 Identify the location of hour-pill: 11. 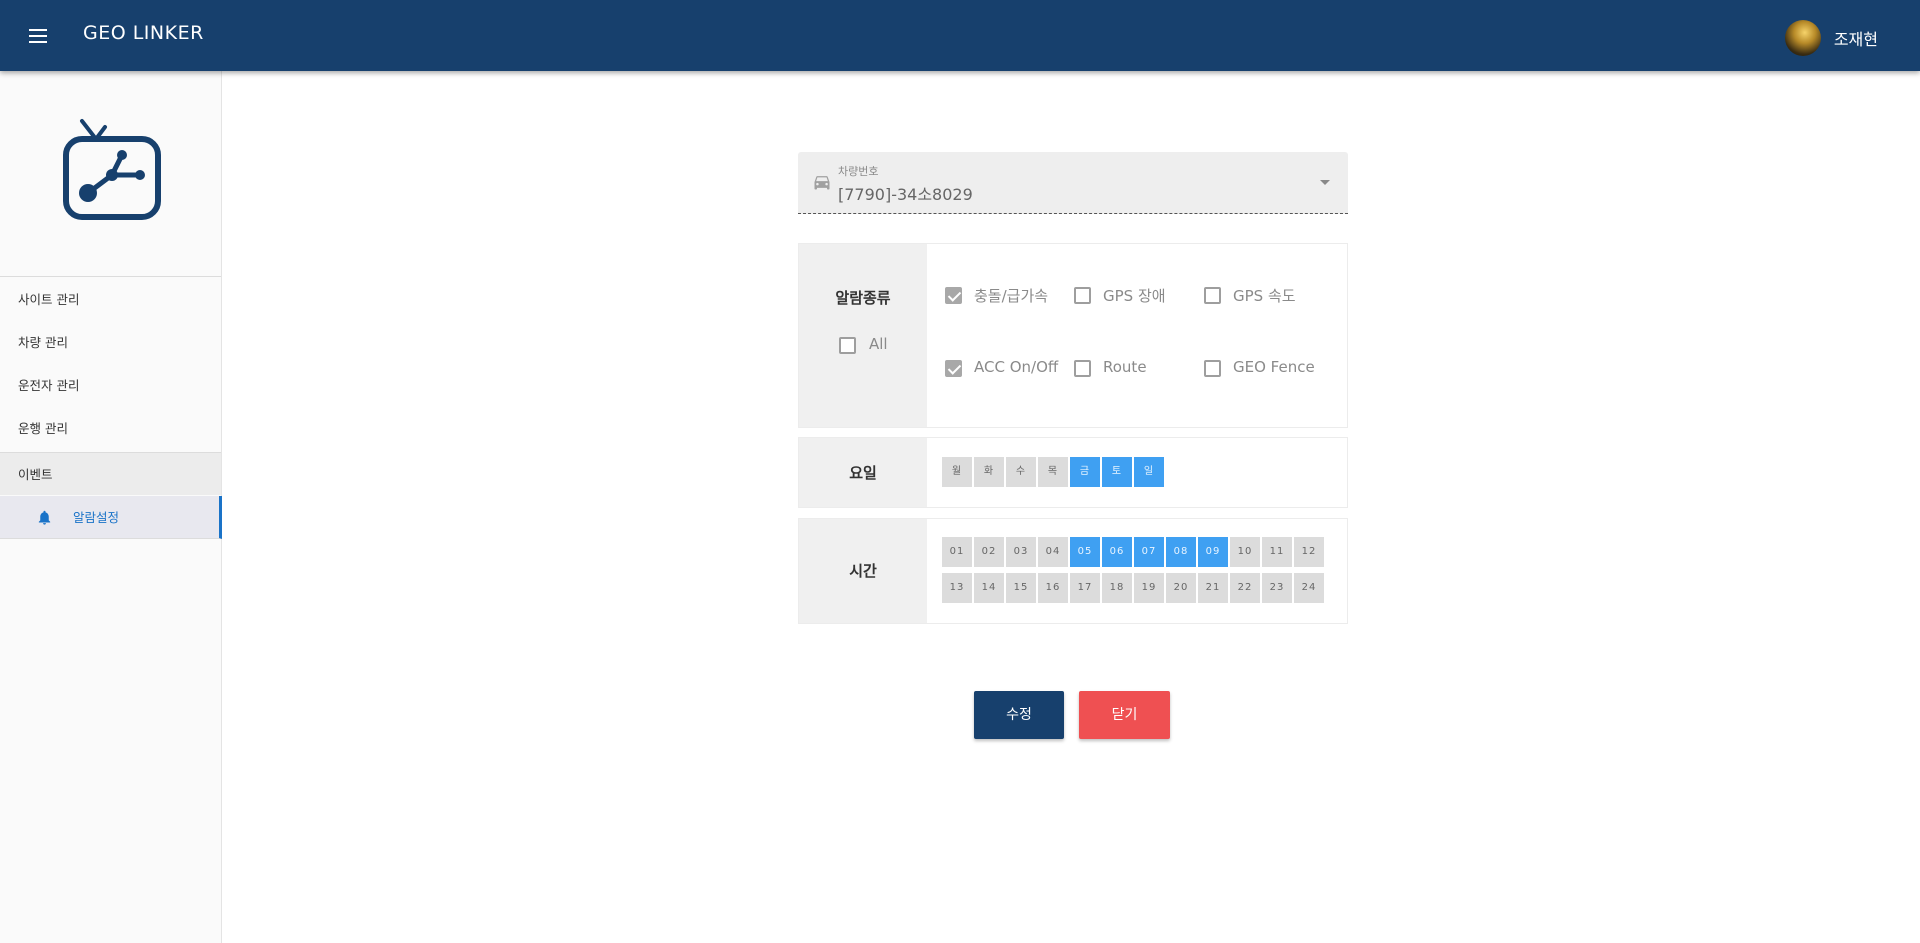
(1277, 552).